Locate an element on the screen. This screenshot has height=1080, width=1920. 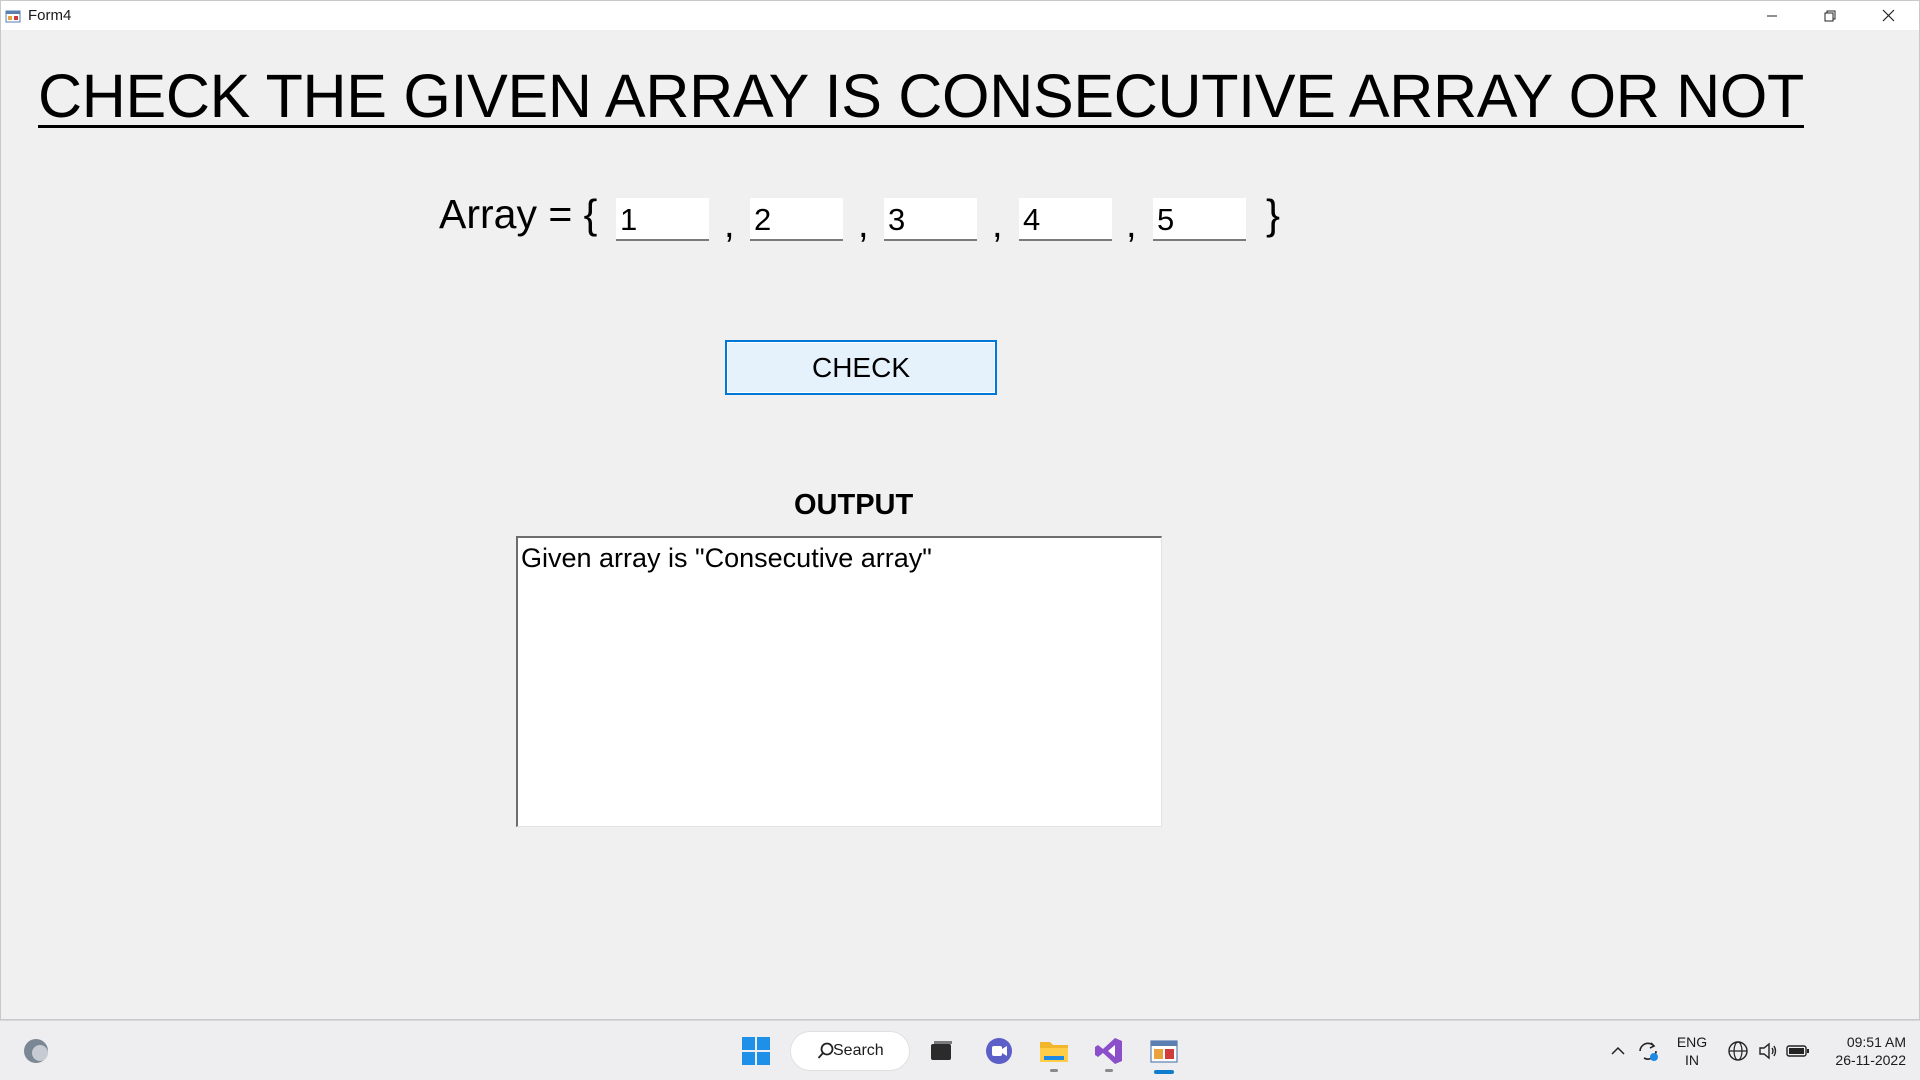
window-title: Form4 is located at coordinates (50, 15).